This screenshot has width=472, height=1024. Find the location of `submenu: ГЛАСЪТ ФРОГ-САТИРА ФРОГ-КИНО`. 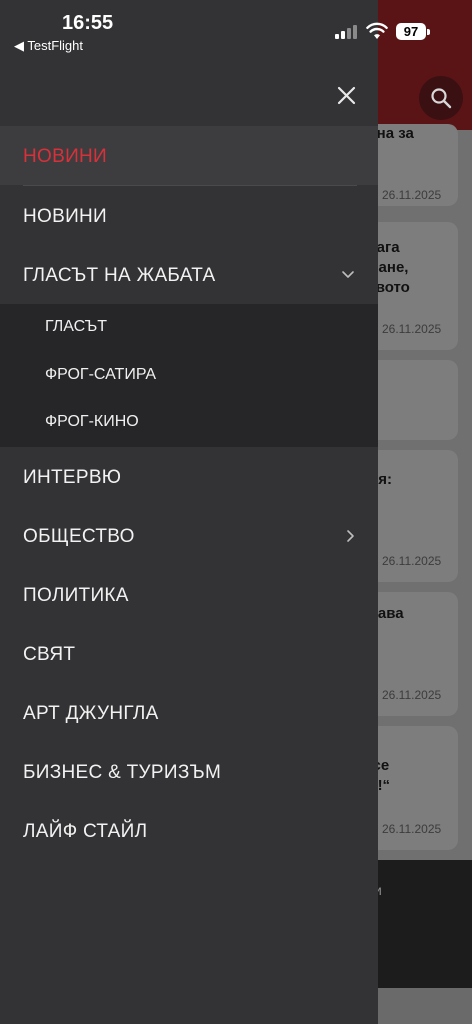

submenu: ГЛАСЪТ ФРОГ-САТИРА ФРОГ-КИНО is located at coordinates (189, 375).